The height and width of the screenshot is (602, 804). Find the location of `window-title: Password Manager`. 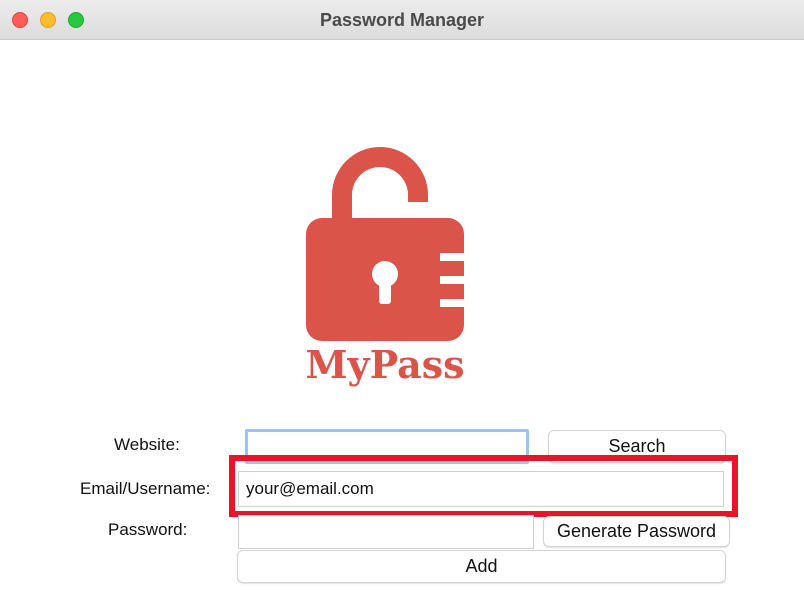

window-title: Password Manager is located at coordinates (402, 20).